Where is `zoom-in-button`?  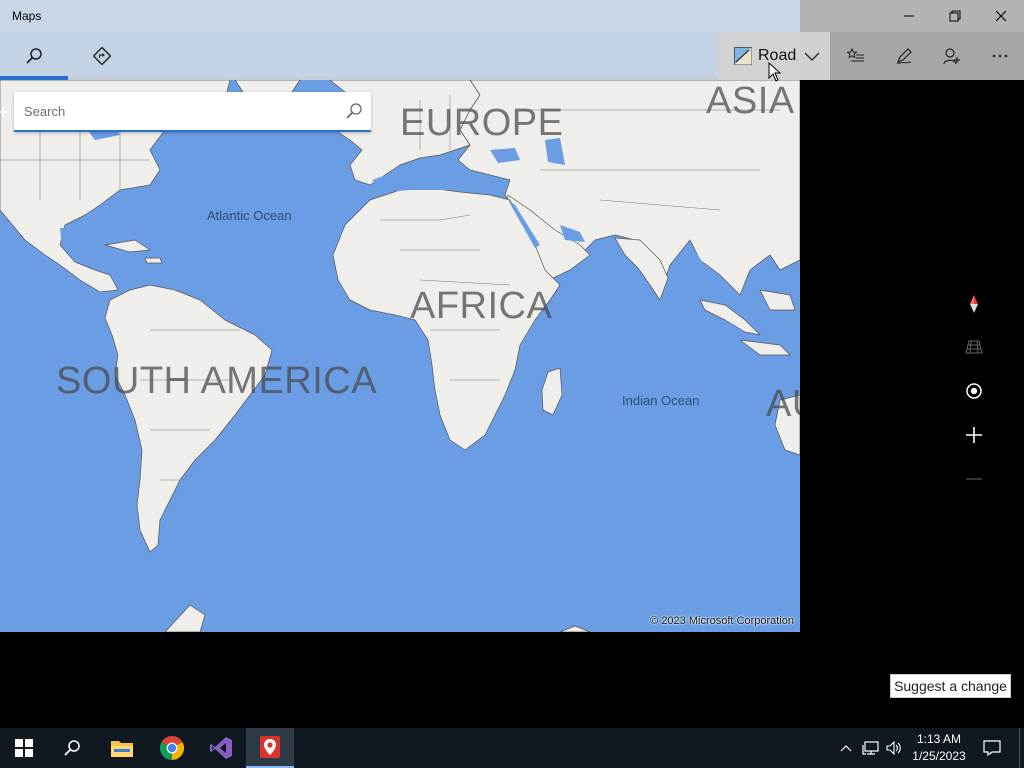 zoom-in-button is located at coordinates (974, 435).